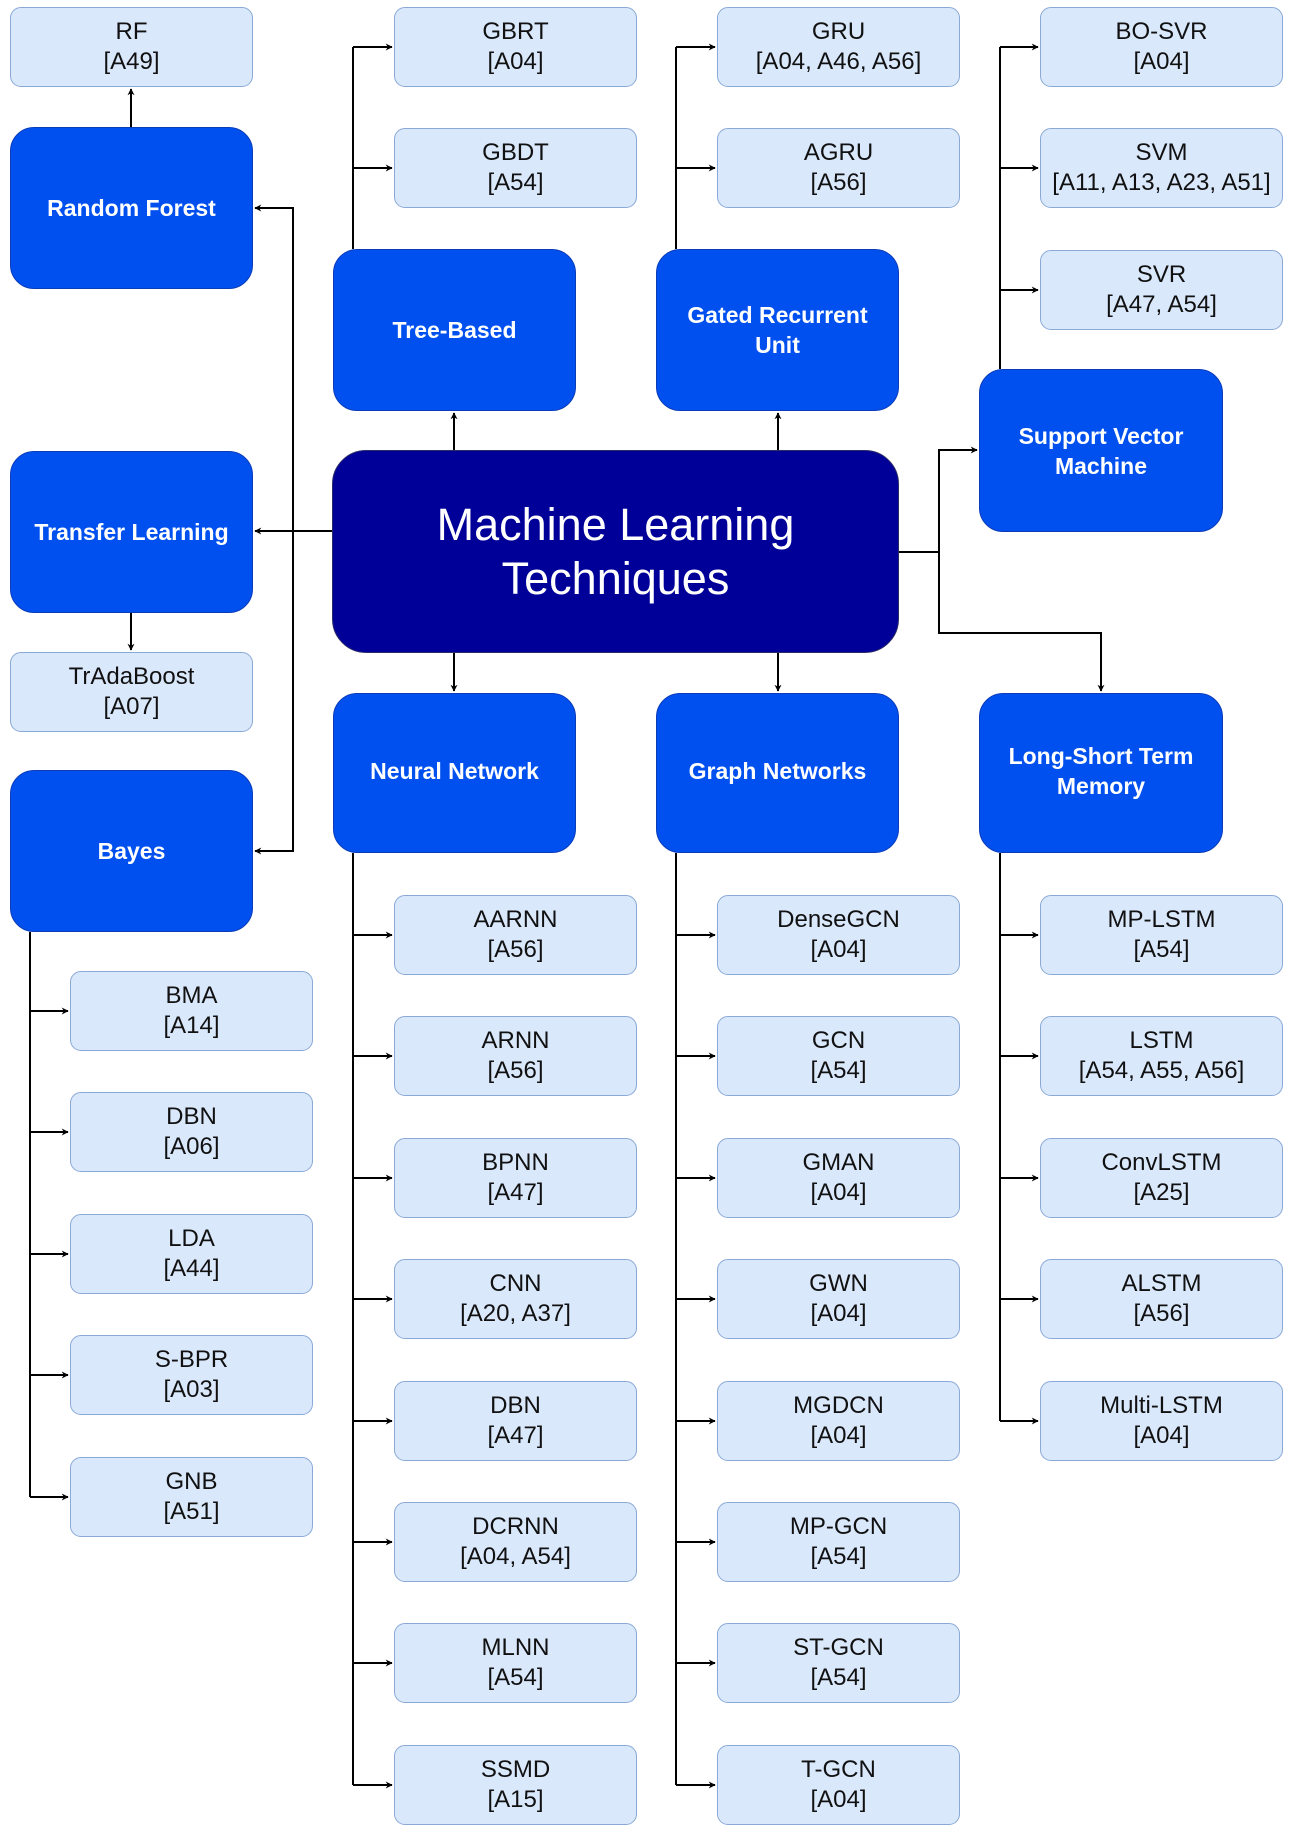  Describe the element at coordinates (838, 61) in the screenshot. I see `leaf-refs: [A04, A46, A56]` at that location.